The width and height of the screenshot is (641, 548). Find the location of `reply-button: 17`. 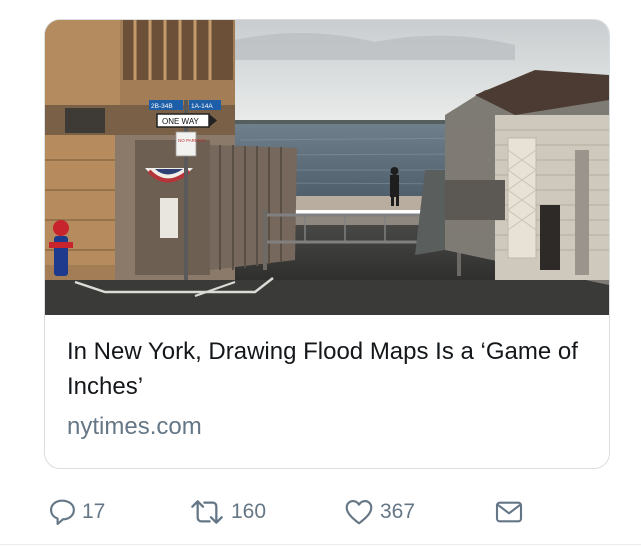

reply-button: 17 is located at coordinates (75, 512).